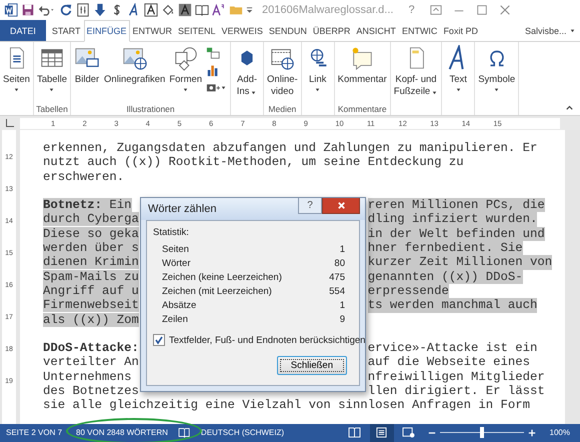  What do you see at coordinates (222, 277) in the screenshot?
I see `stat-label: Zeichen (keine Leerzeichen)` at bounding box center [222, 277].